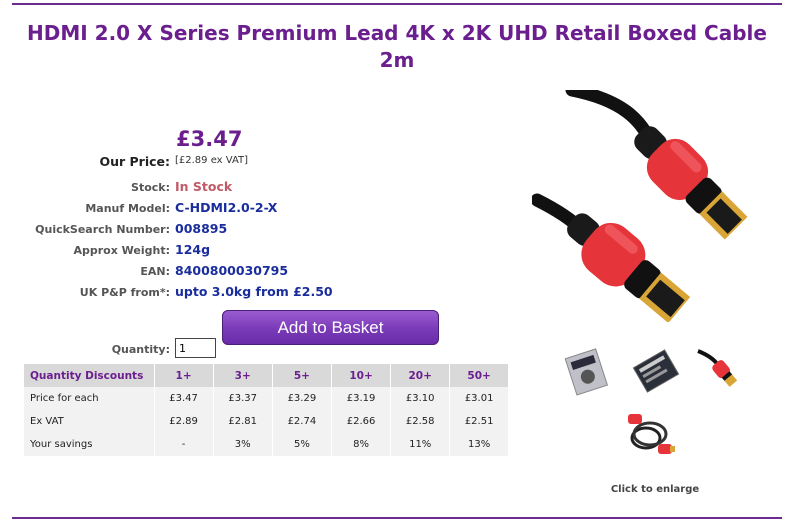  Describe the element at coordinates (397, 518) in the screenshot. I see `bottom-divider` at that location.